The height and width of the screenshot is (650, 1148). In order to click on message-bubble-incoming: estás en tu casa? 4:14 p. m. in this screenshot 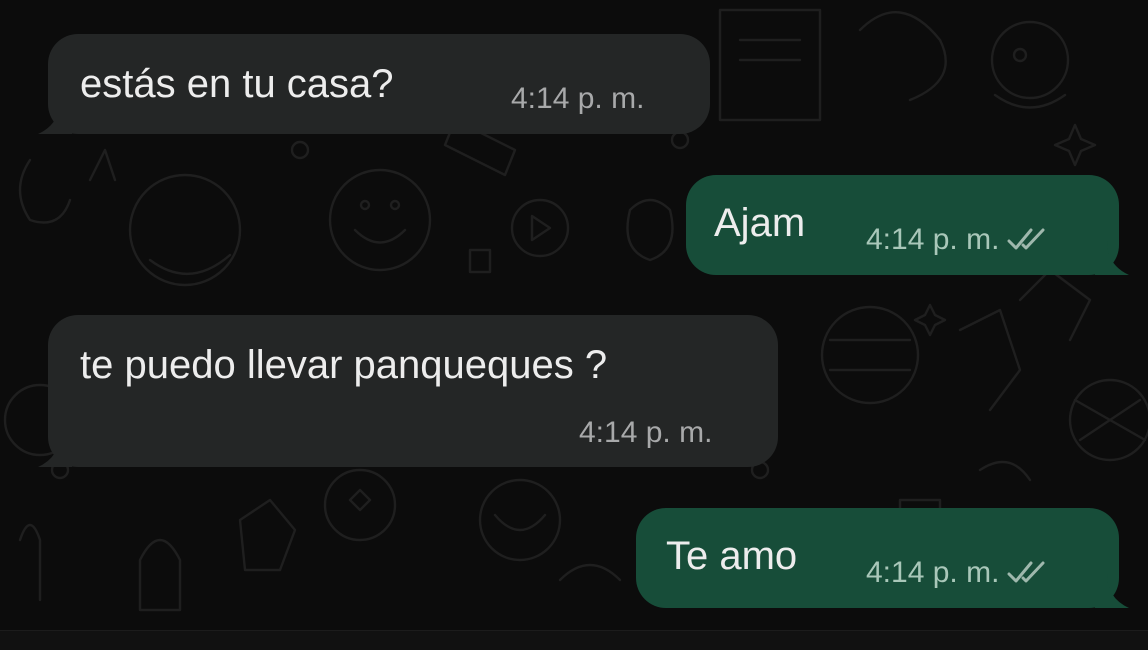, I will do `click(374, 84)`.